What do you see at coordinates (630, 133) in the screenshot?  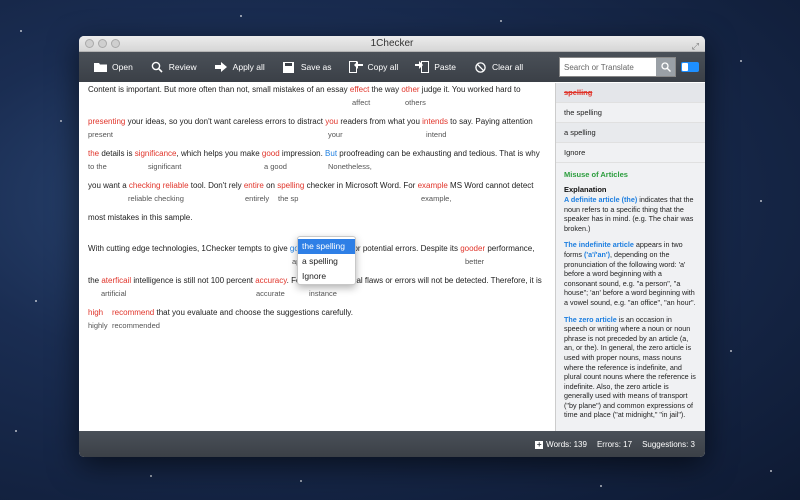 I see `sidebar-item-a-spelling: a spelling` at bounding box center [630, 133].